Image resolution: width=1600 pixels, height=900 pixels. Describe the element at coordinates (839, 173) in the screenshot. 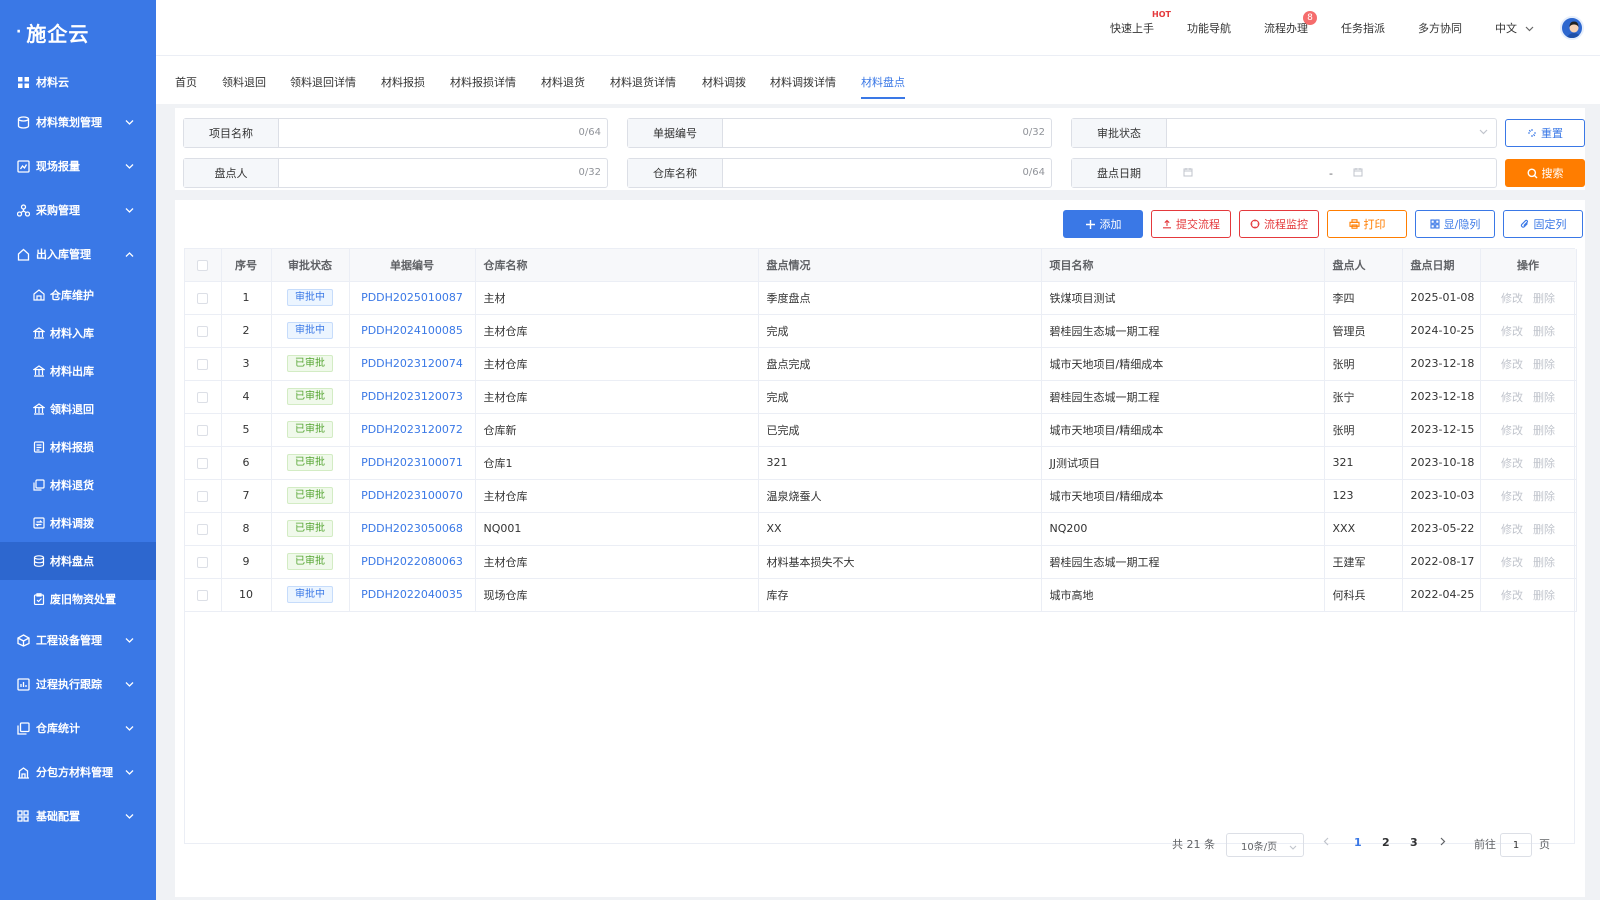

I see `warehouse-name-field: 仓库名称 0/64` at that location.